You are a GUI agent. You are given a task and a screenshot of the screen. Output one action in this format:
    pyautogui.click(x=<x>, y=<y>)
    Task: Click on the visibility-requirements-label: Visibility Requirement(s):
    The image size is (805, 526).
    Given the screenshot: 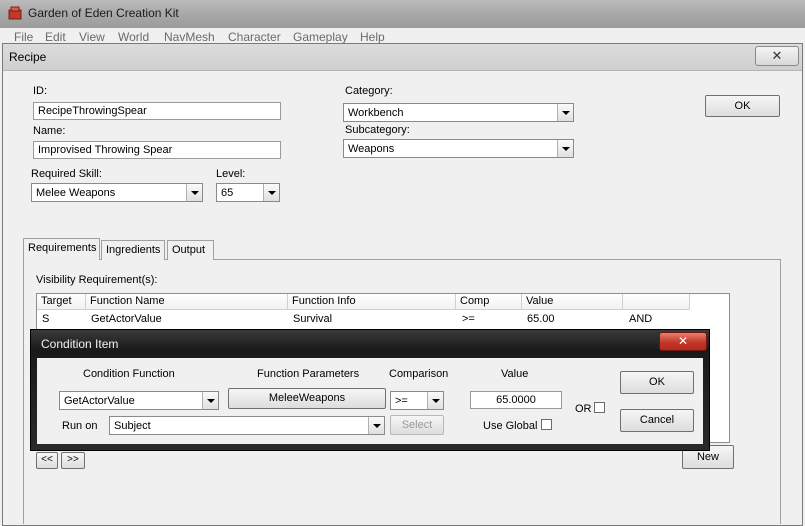 What is the action you would take?
    pyautogui.click(x=97, y=280)
    